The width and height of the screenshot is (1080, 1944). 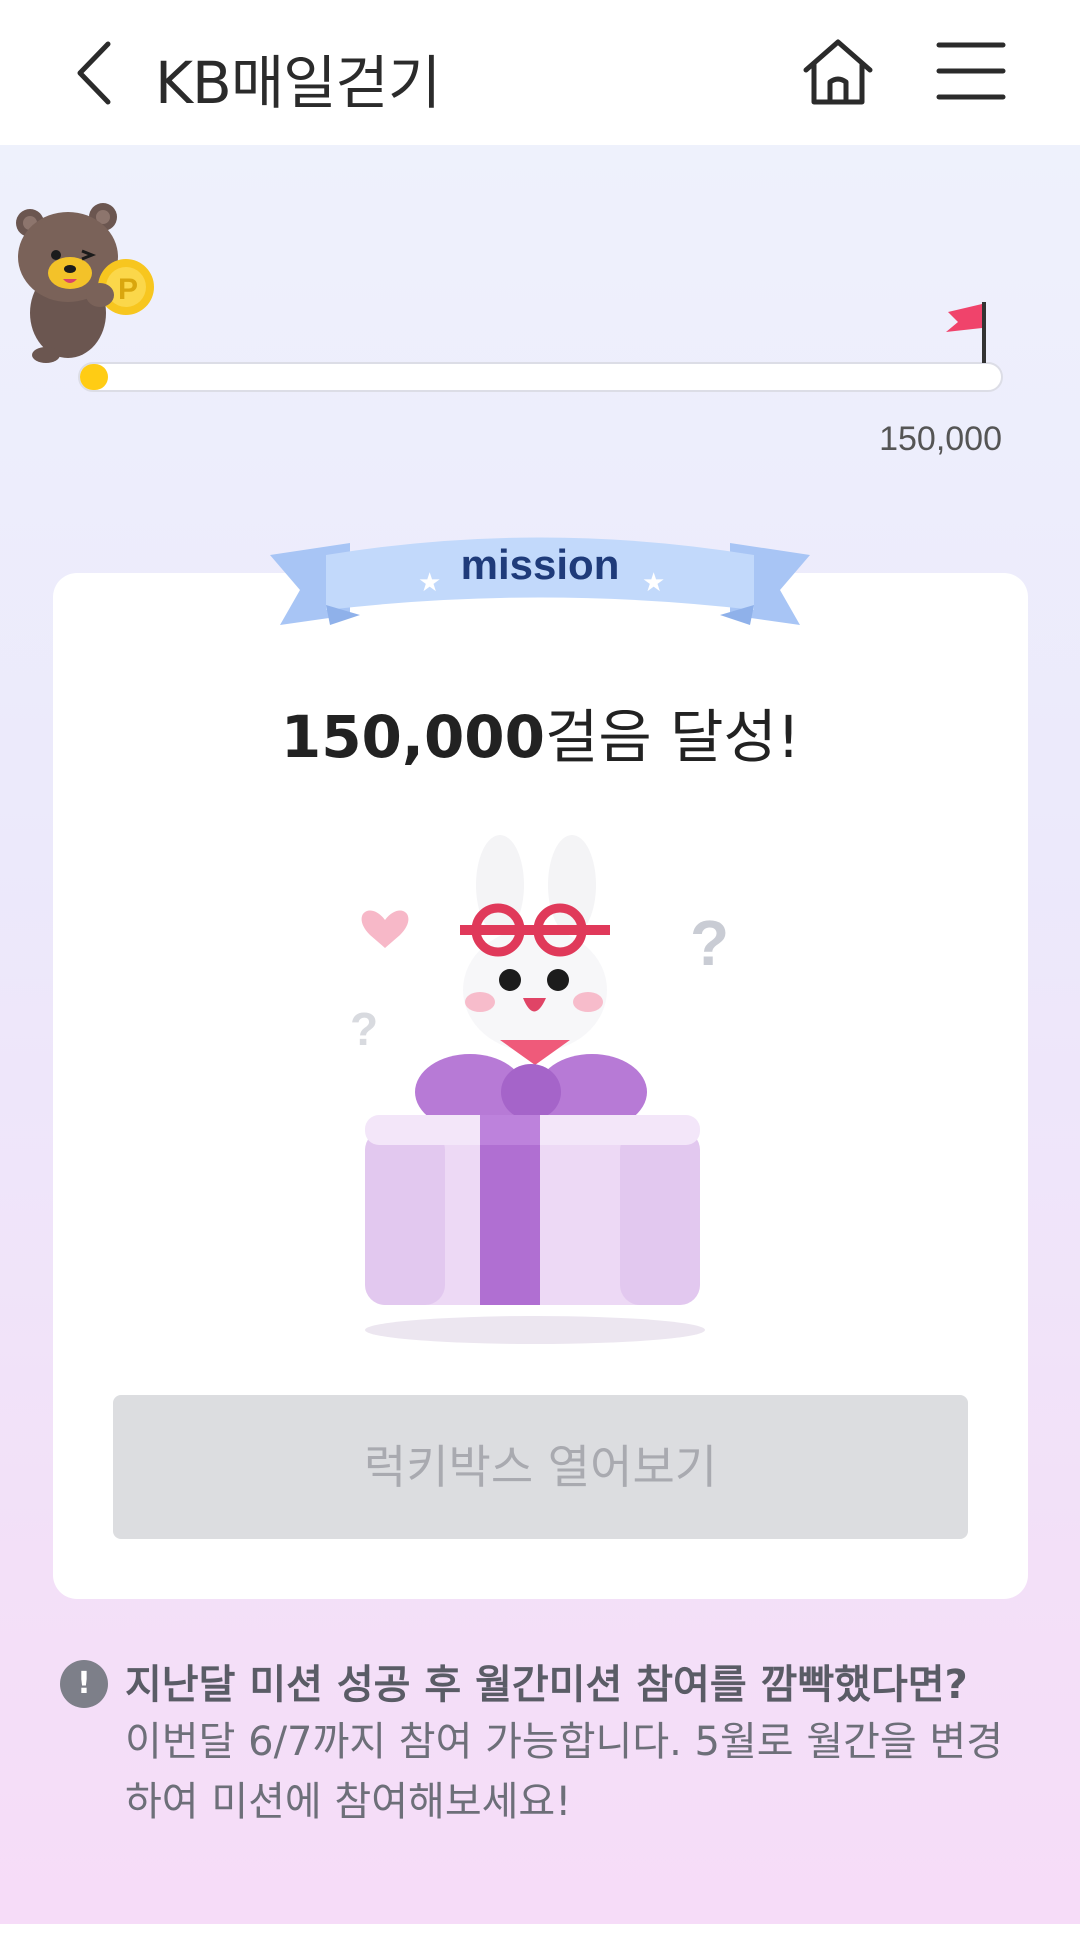 What do you see at coordinates (128, 289) in the screenshot?
I see `svg-text: P` at bounding box center [128, 289].